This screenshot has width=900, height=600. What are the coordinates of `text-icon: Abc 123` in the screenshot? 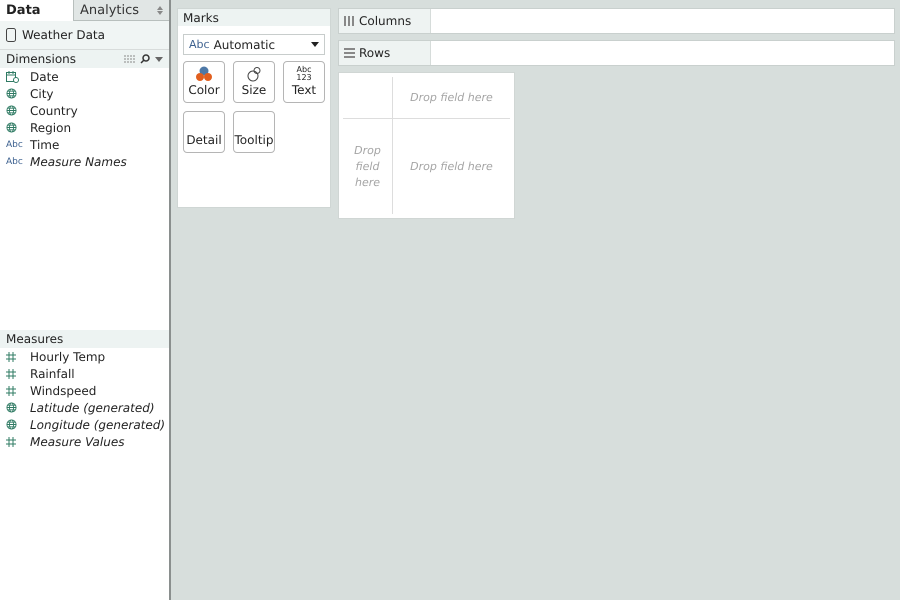 It's located at (304, 74).